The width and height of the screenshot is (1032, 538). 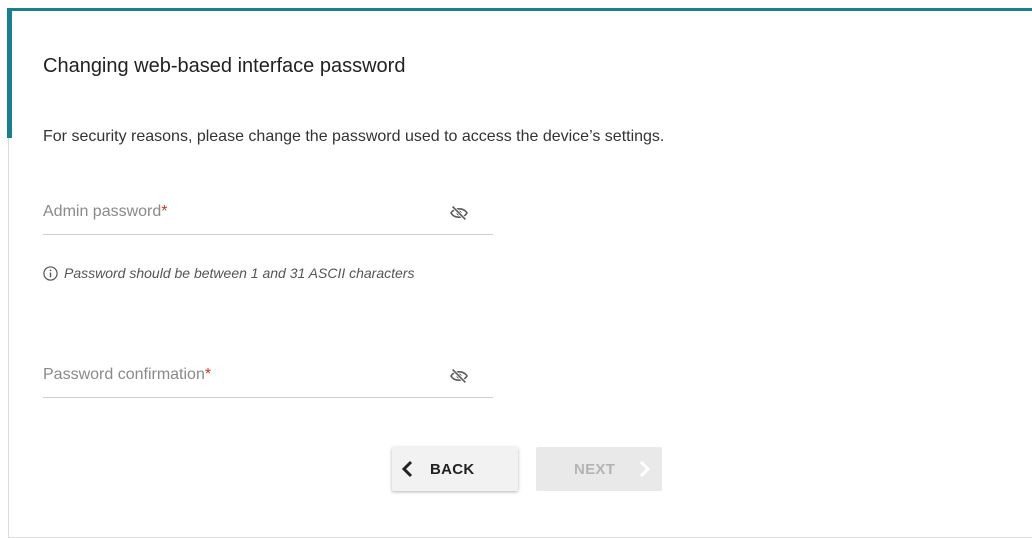 I want to click on next-button: NEXT, so click(x=599, y=469).